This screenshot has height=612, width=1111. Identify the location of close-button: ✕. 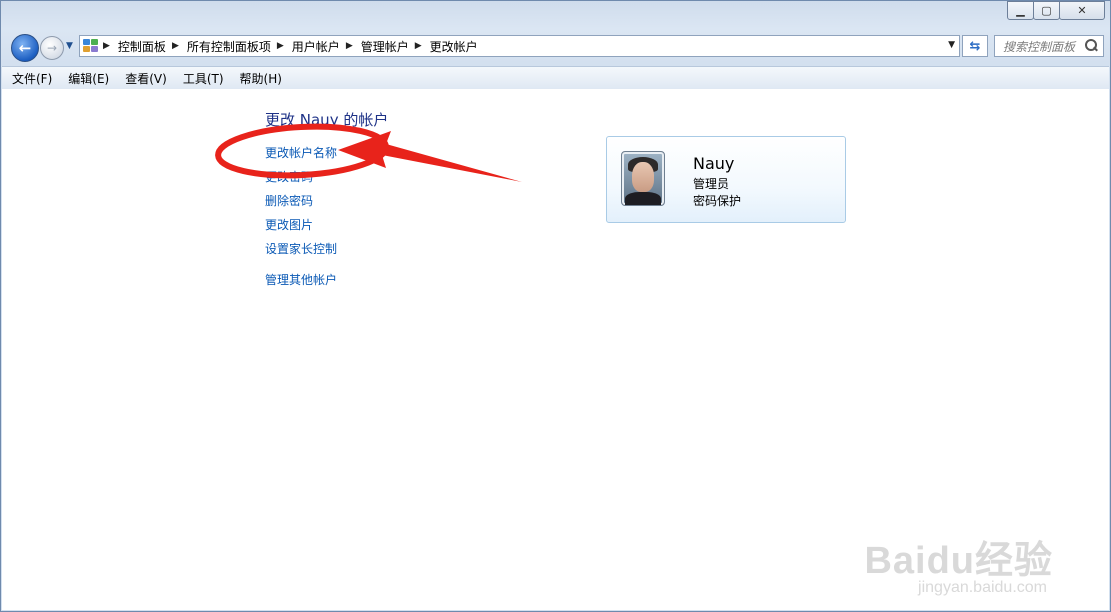
(1082, 10).